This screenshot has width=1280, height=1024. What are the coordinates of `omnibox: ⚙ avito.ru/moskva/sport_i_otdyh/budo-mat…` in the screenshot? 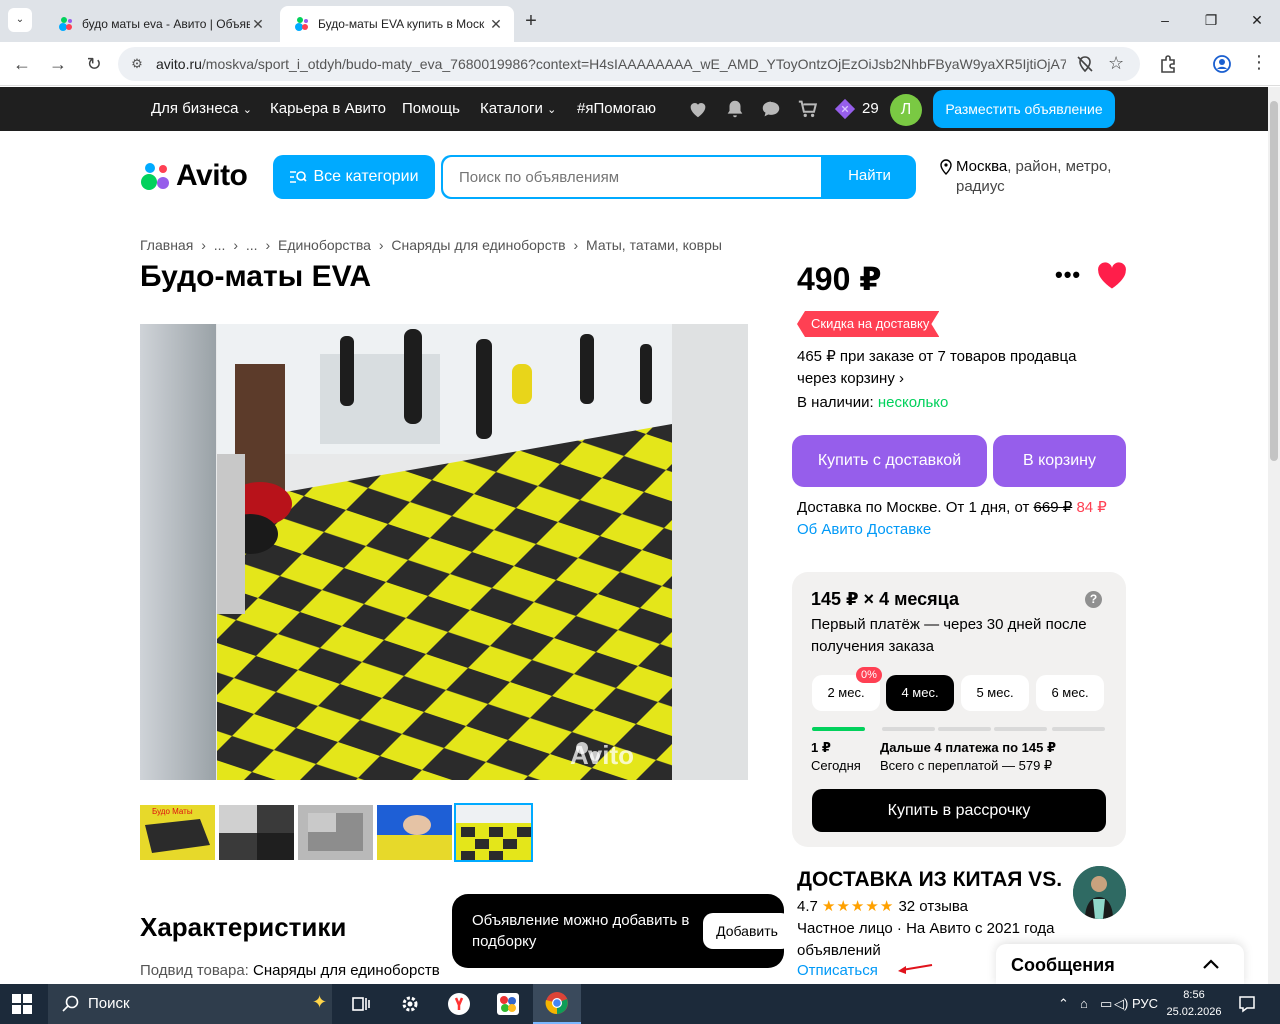 It's located at (629, 64).